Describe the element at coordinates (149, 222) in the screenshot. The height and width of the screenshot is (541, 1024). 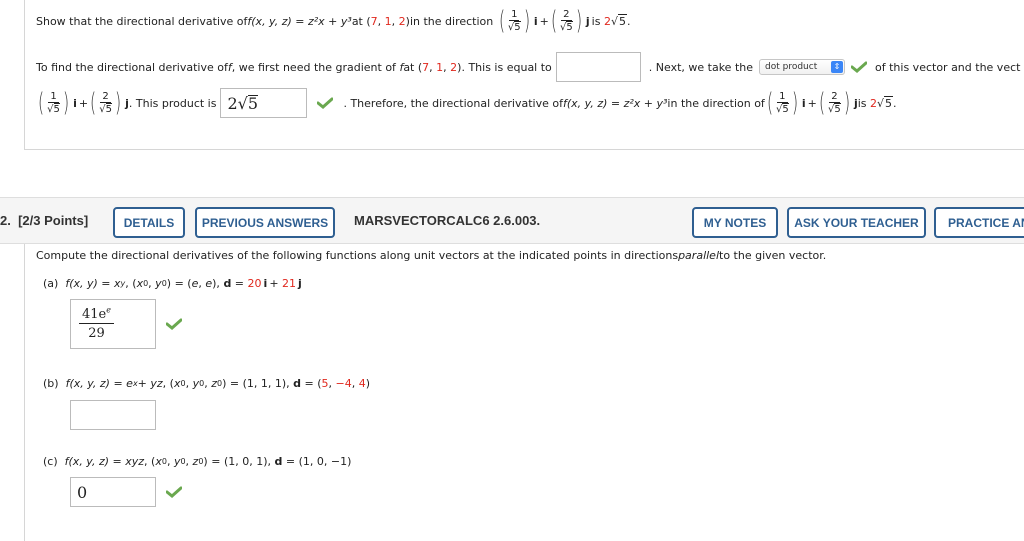
I see `details-button: DETAILS` at that location.